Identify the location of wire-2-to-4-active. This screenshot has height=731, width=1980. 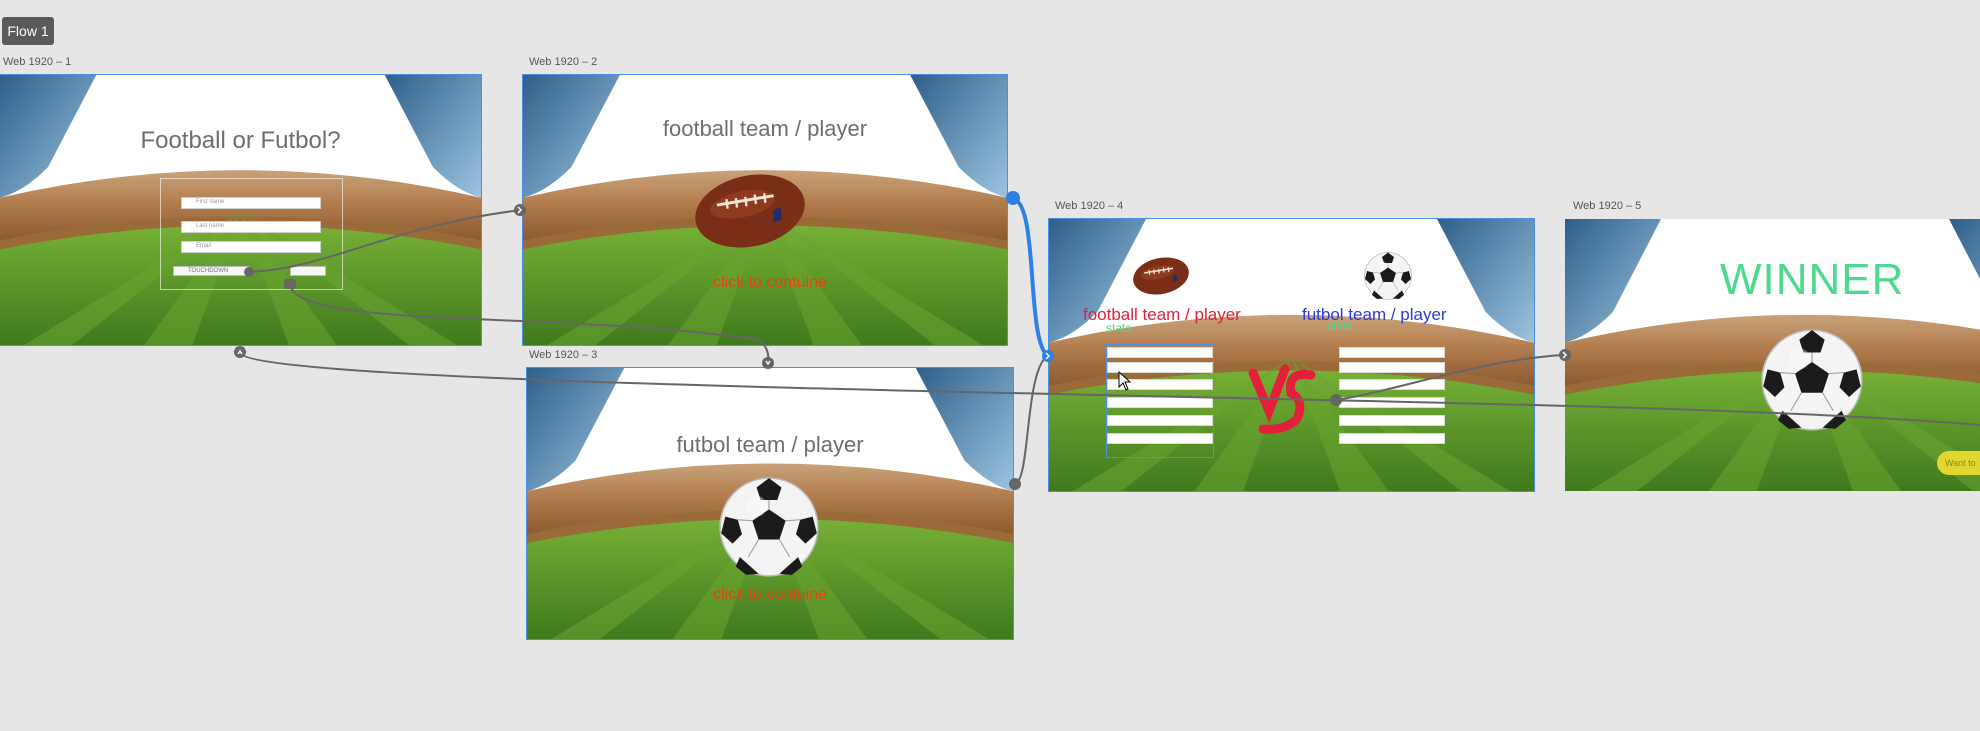
(1030, 277).